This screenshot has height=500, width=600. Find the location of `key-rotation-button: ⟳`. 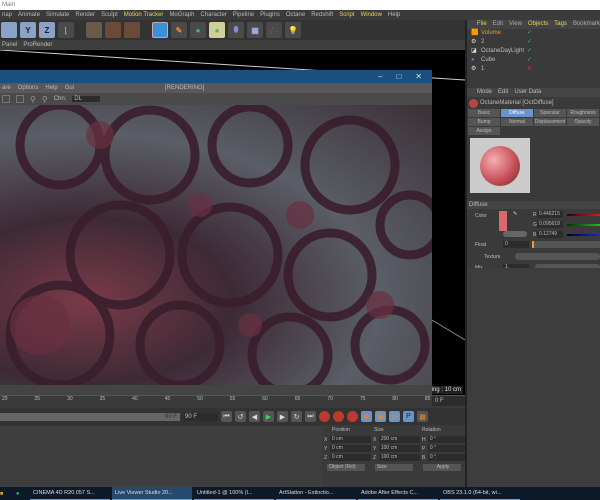

key-rotation-button: ⟳ is located at coordinates (394, 416).